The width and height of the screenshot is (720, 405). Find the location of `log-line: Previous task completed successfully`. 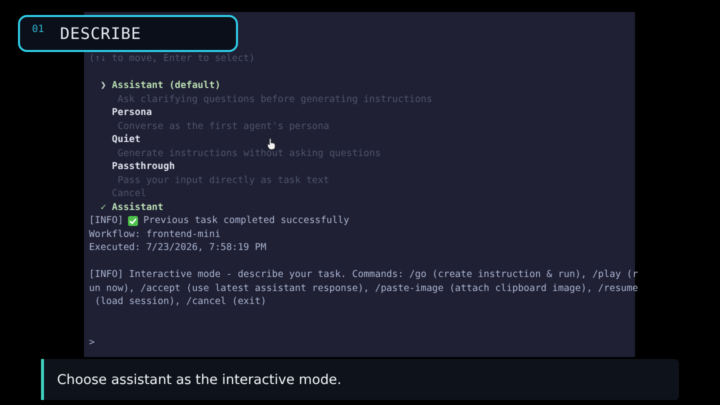

log-line: Previous task completed successfully is located at coordinates (246, 221).